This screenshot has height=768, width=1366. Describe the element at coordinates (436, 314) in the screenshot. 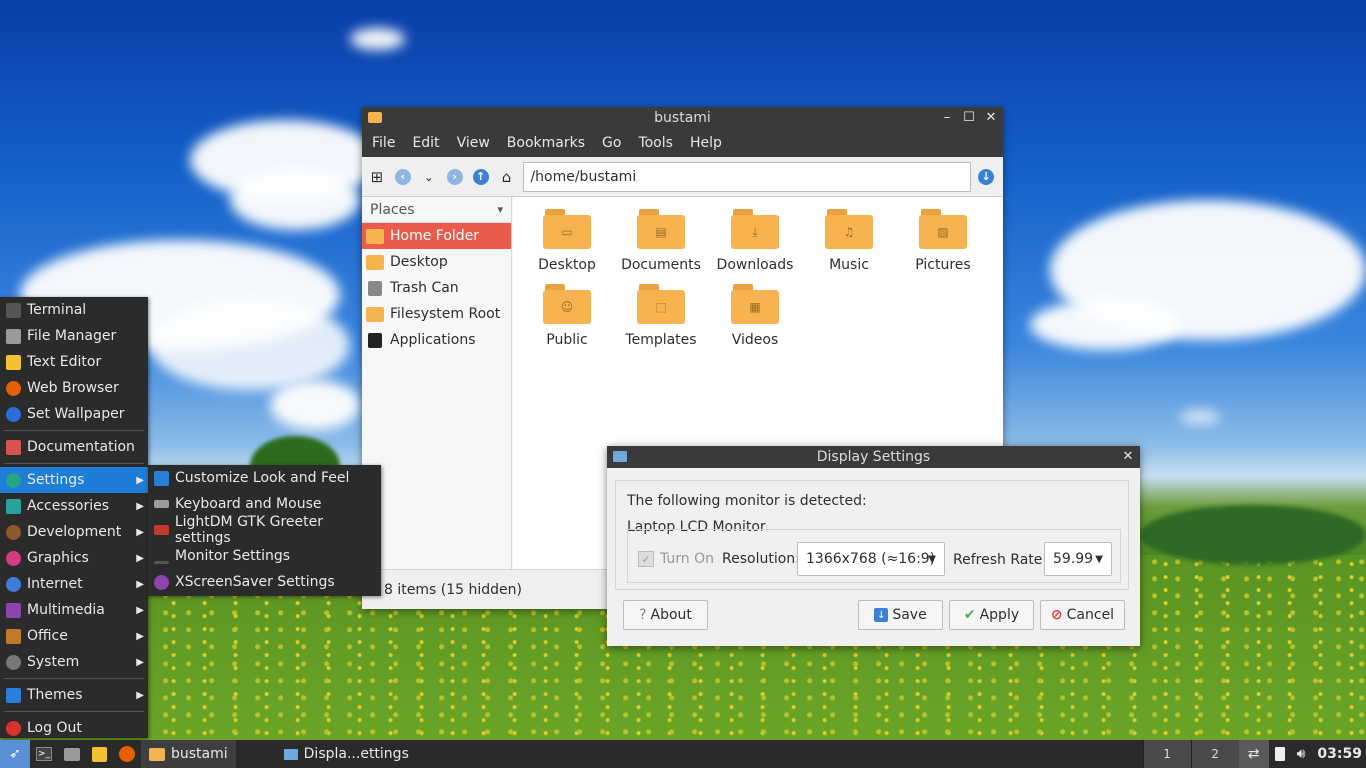

I see `sidebar-item-filesystem: Filesystem Root` at that location.